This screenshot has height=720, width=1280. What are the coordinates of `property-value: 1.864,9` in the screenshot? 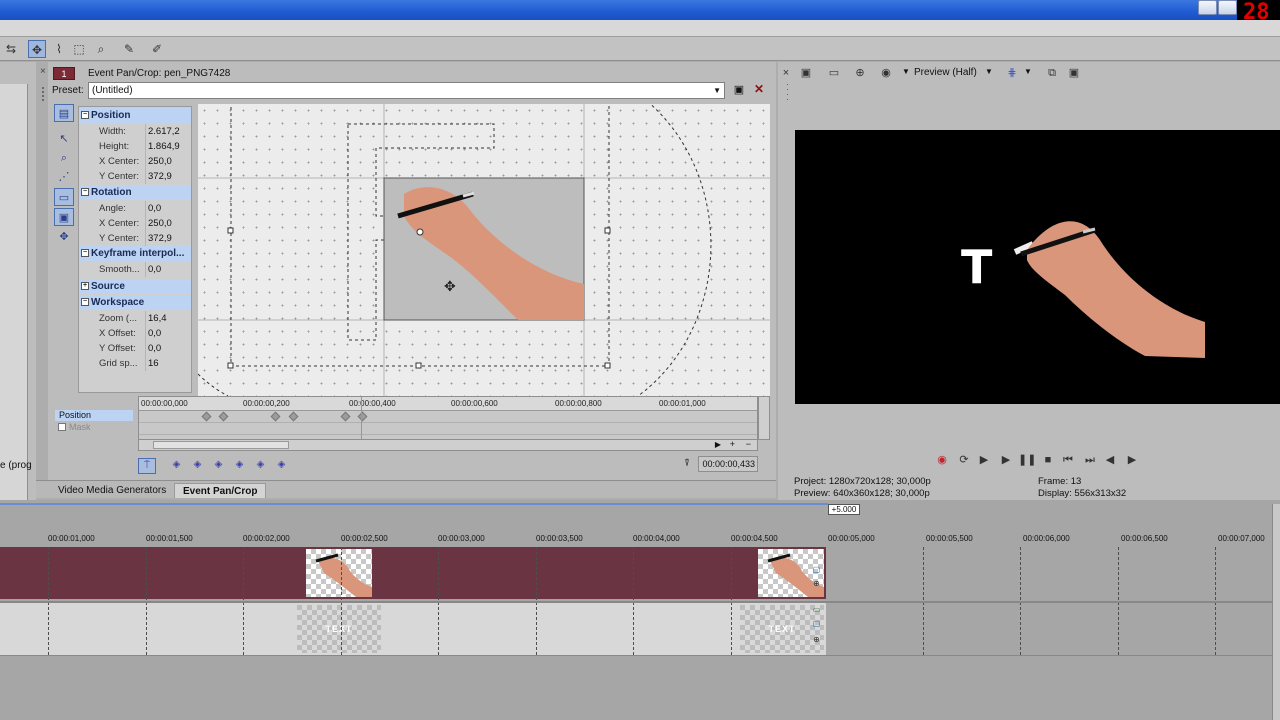 It's located at (168, 146).